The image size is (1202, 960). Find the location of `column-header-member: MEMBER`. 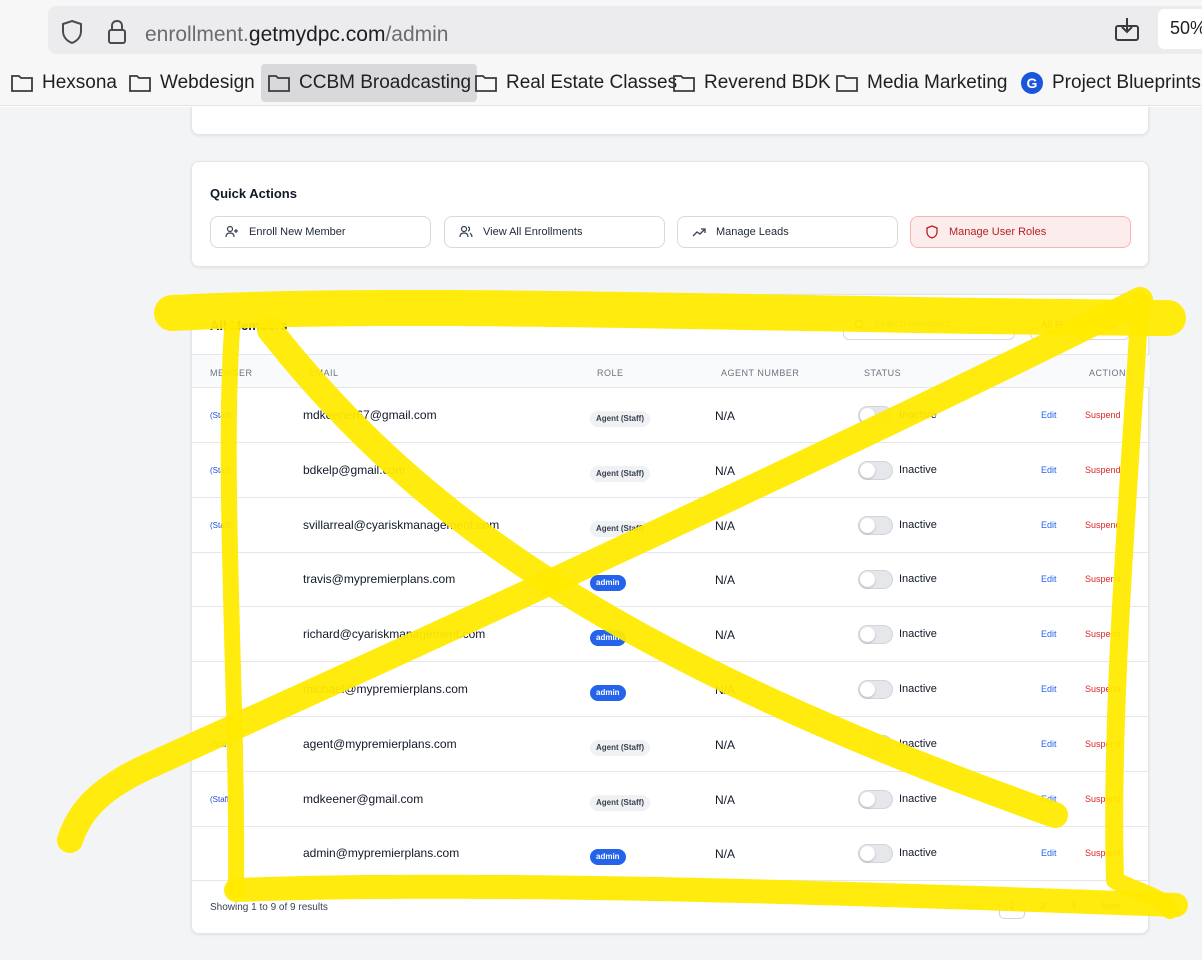

column-header-member: MEMBER is located at coordinates (231, 373).